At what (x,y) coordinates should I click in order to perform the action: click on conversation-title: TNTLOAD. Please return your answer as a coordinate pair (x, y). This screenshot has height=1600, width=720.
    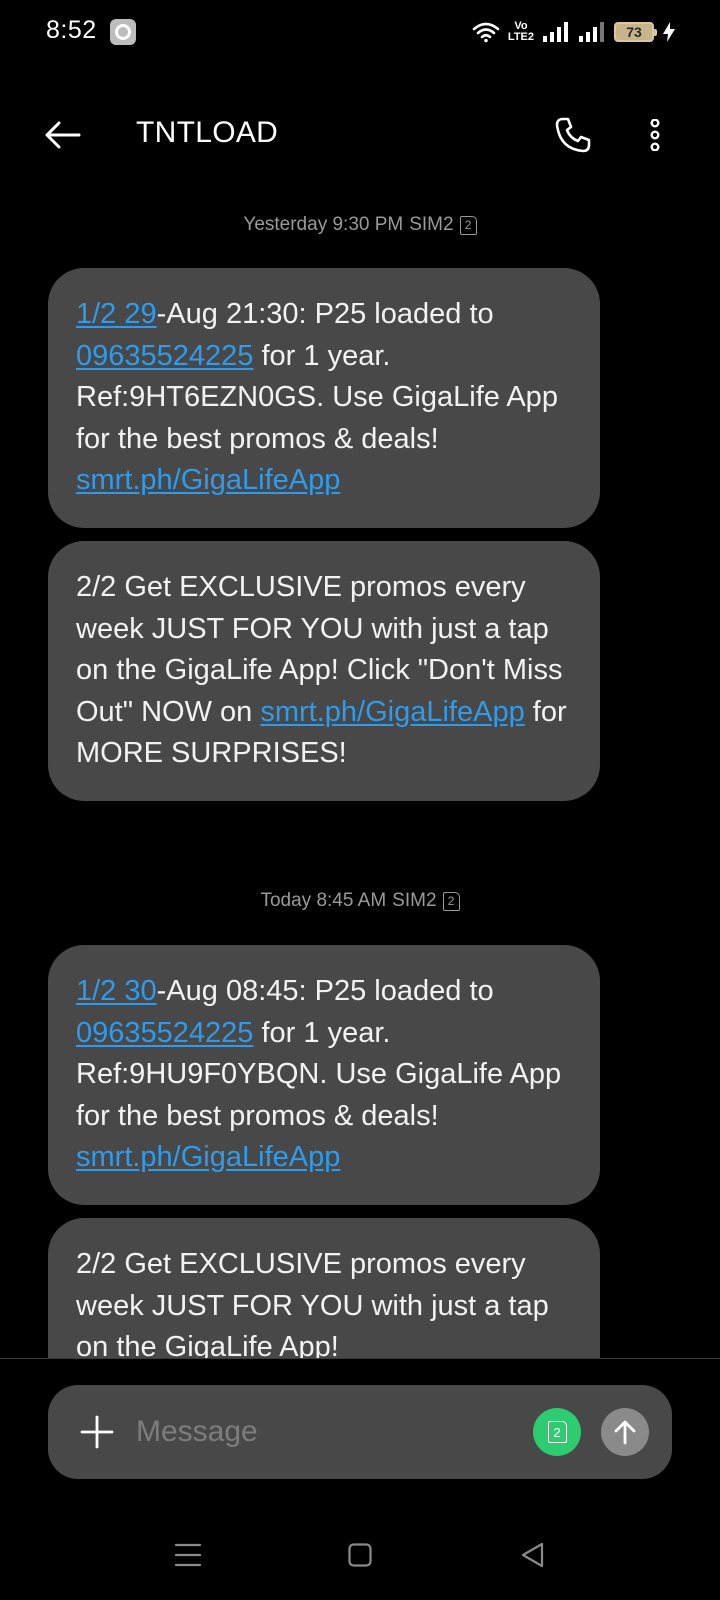
    Looking at the image, I should click on (207, 132).